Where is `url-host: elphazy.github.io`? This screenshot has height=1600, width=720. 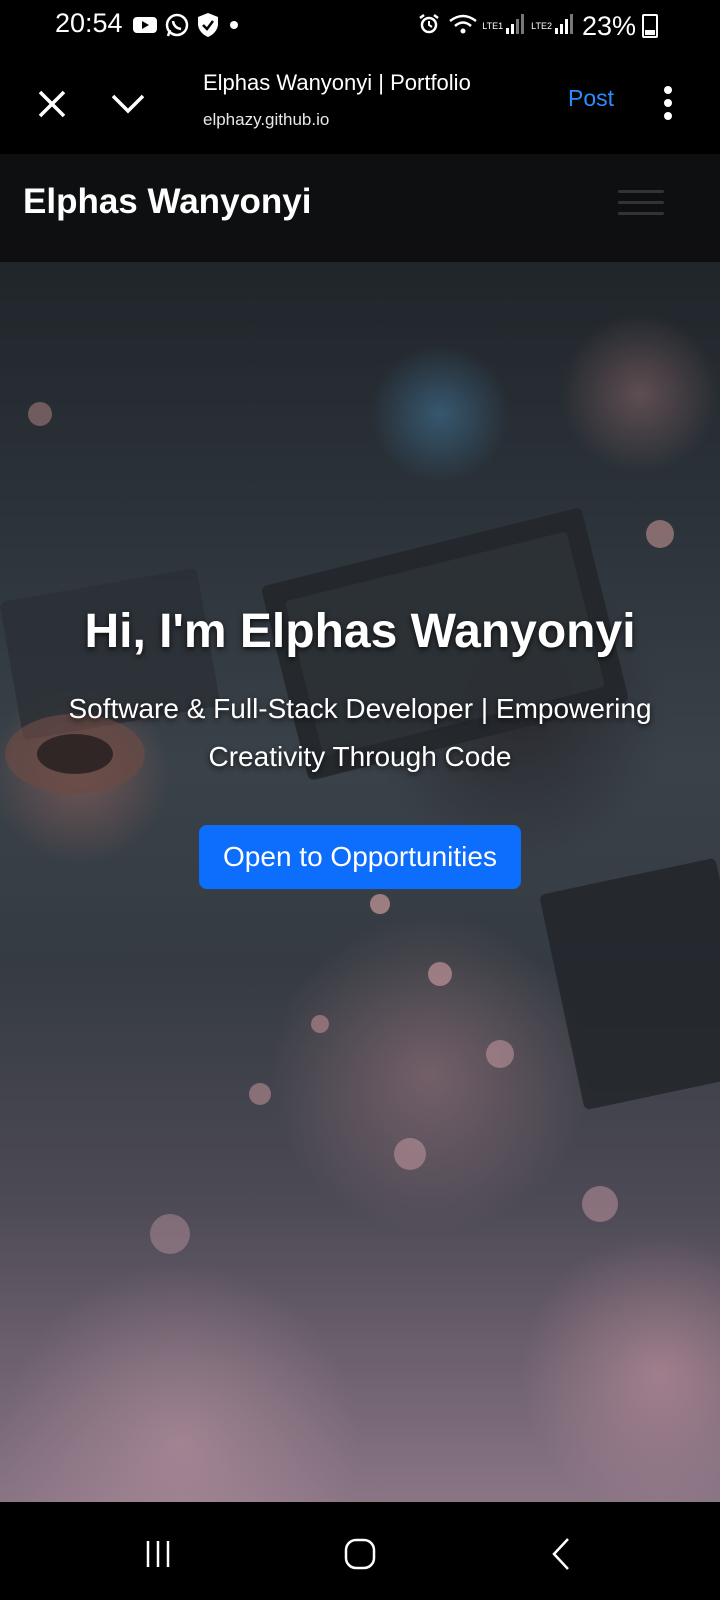 url-host: elphazy.github.io is located at coordinates (266, 120).